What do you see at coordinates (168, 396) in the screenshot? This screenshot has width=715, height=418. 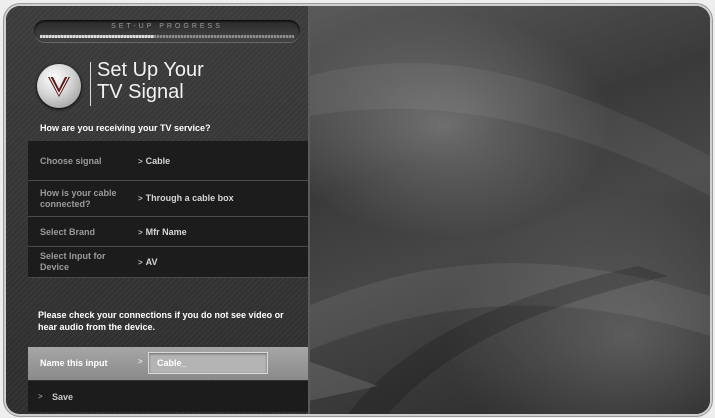 I see `save-button: > Save` at bounding box center [168, 396].